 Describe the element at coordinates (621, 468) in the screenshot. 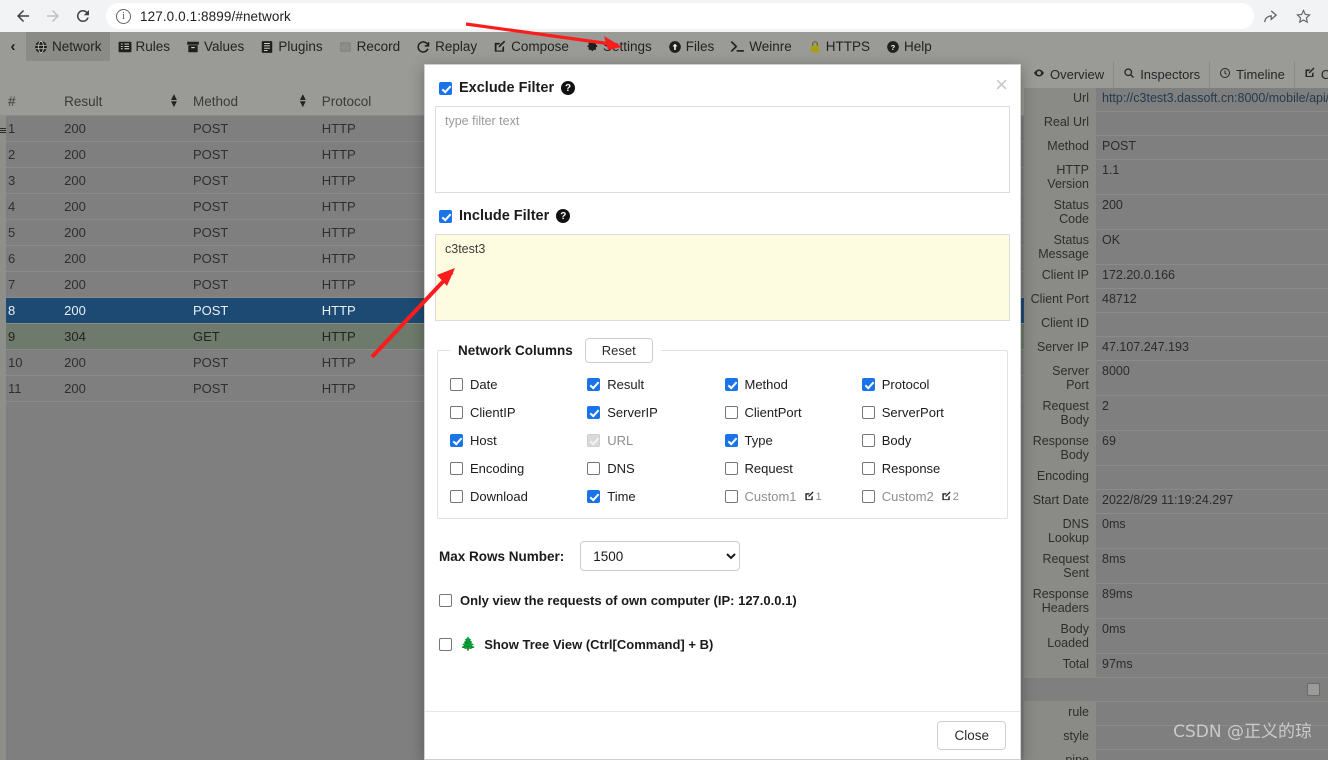

I see `checkbox-label: DNS` at that location.